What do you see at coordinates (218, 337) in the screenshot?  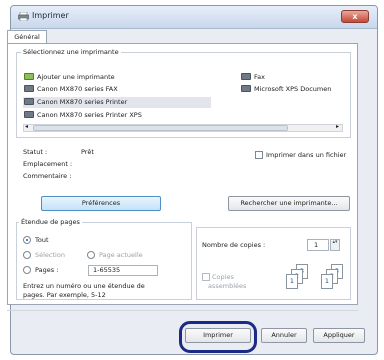 I see `print-button-highlight` at bounding box center [218, 337].